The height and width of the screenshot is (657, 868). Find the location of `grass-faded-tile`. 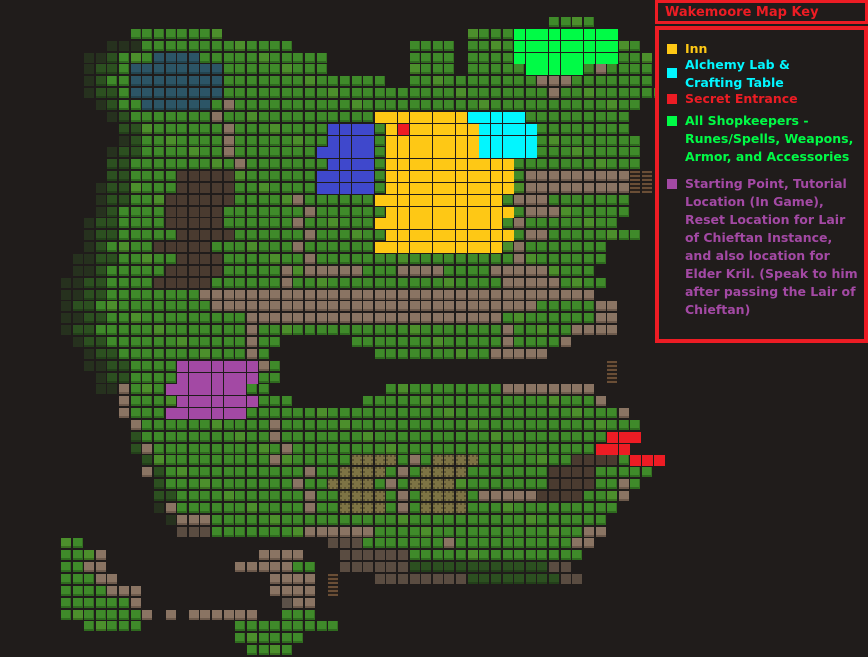

grass-faded-tile is located at coordinates (66, 295).